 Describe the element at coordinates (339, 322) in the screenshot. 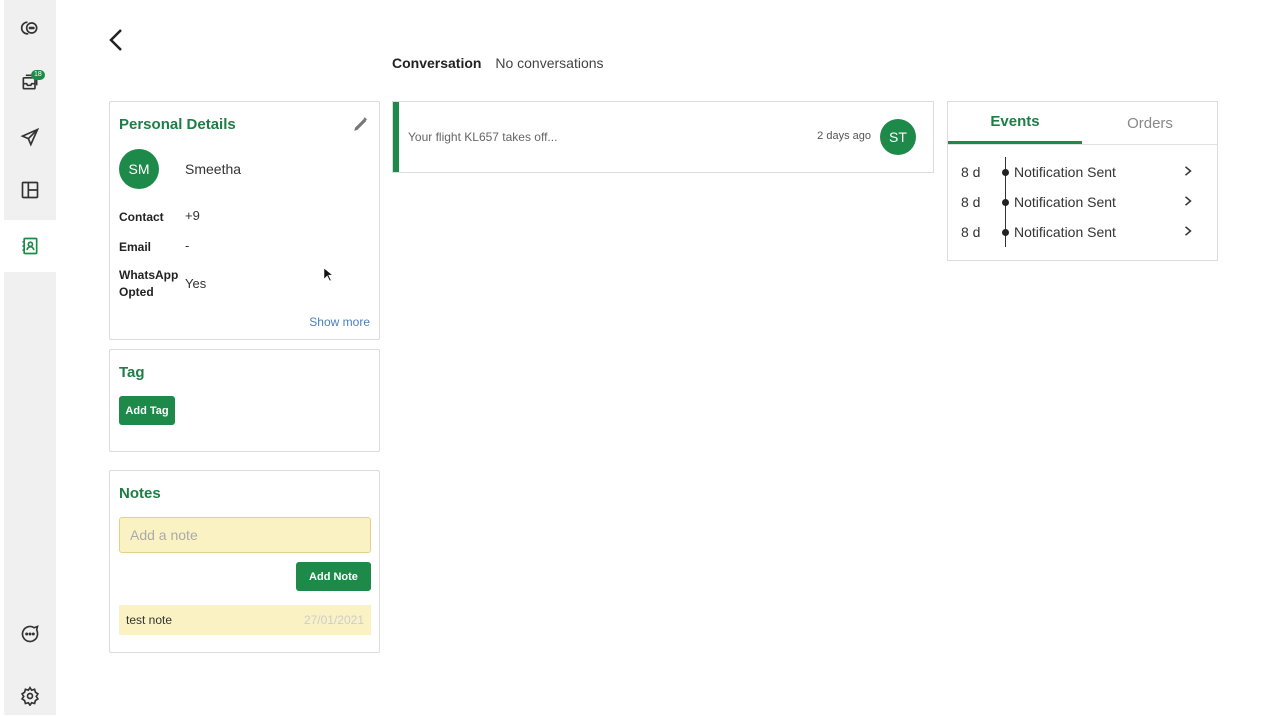

I see `show-more-link: Show more` at that location.